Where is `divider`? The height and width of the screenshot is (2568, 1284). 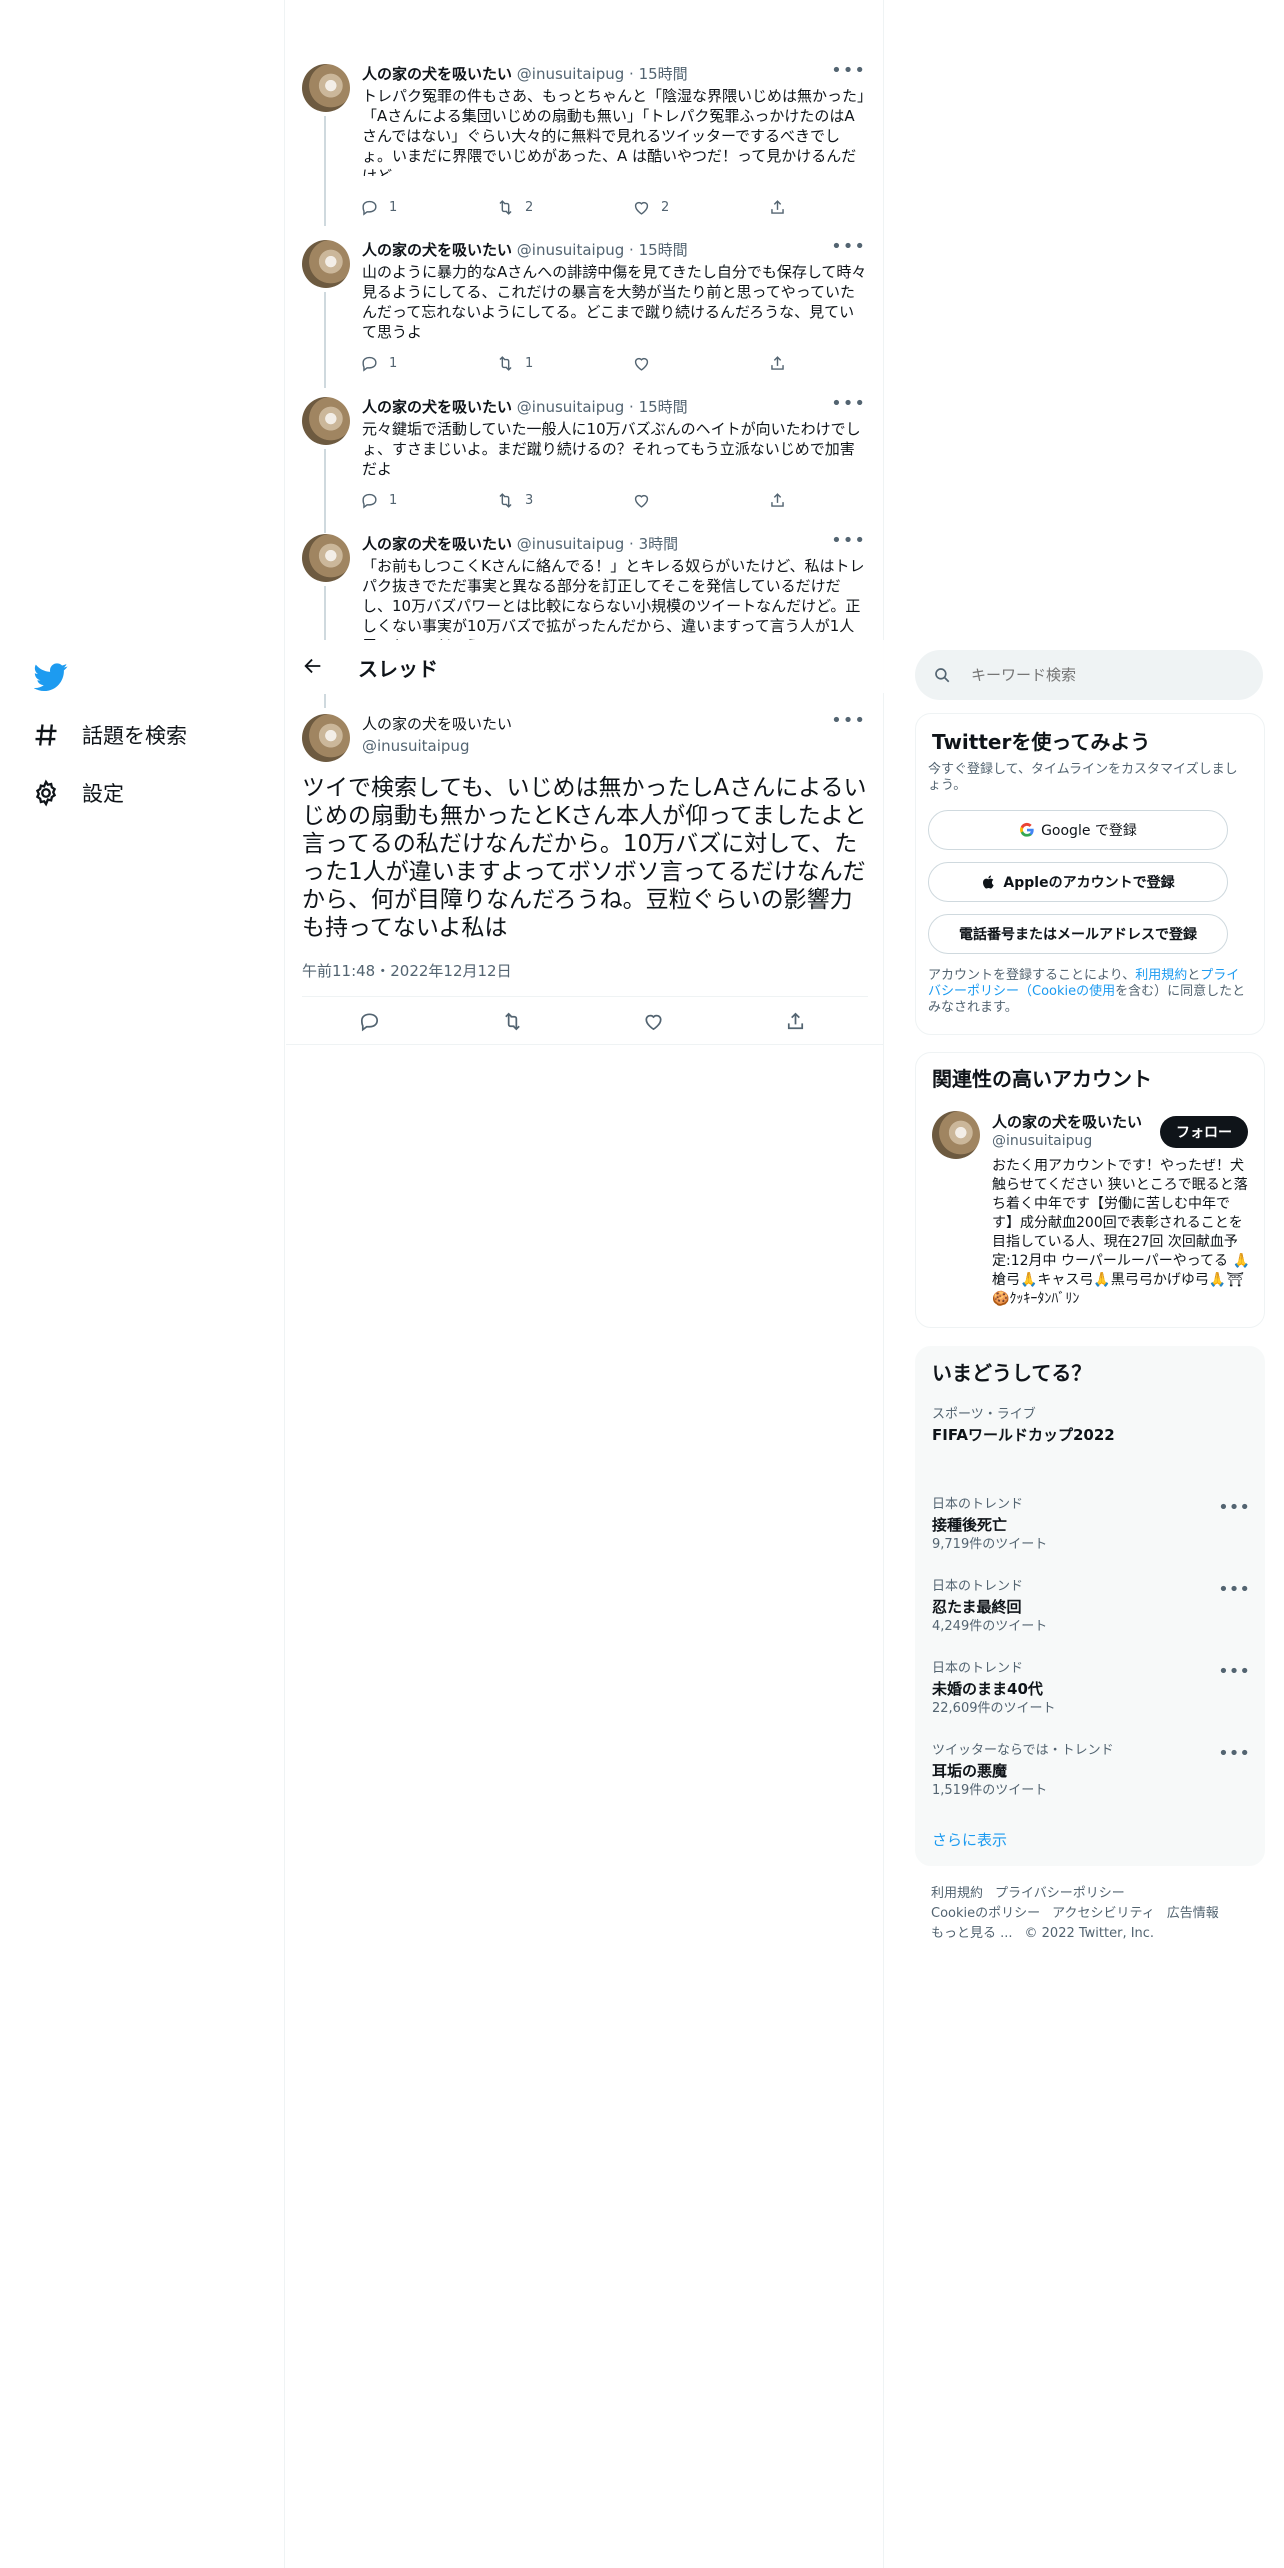
divider is located at coordinates (585, 996).